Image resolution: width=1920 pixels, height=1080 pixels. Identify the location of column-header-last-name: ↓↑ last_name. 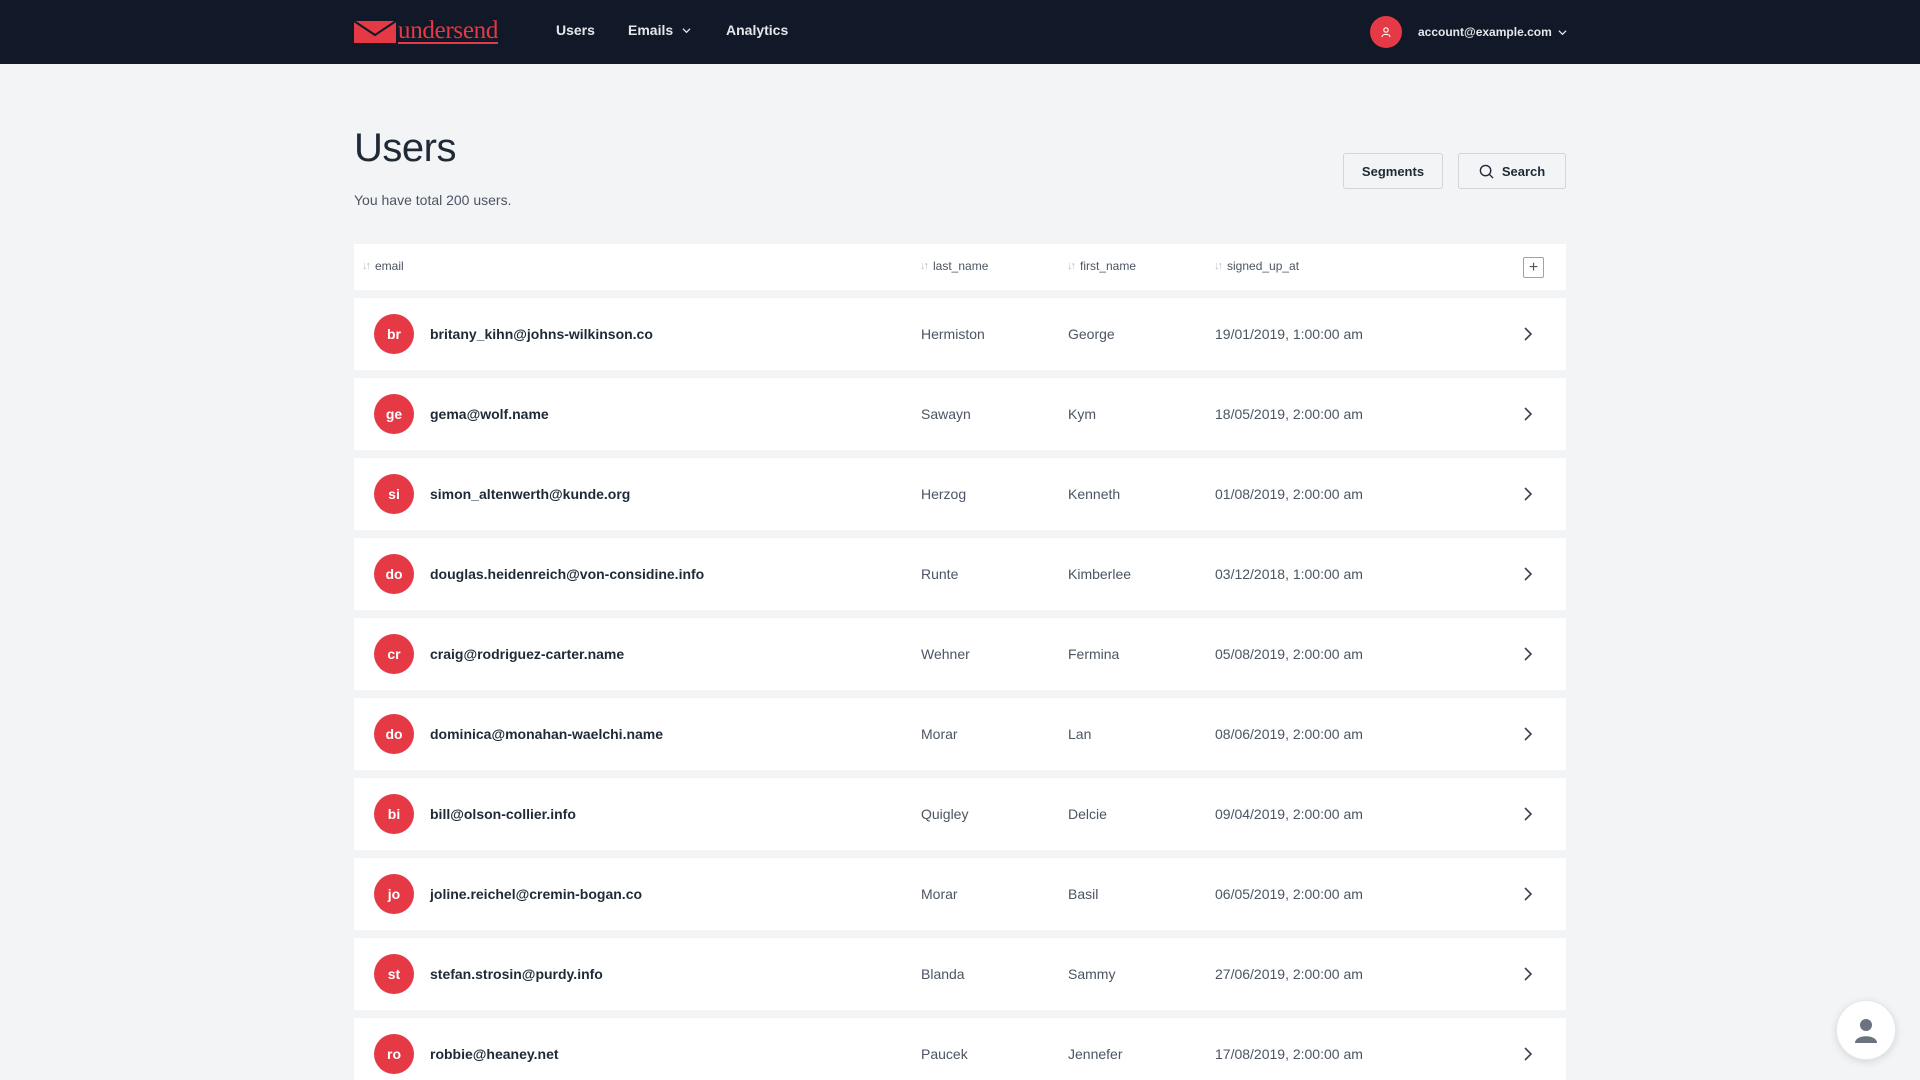
(954, 266).